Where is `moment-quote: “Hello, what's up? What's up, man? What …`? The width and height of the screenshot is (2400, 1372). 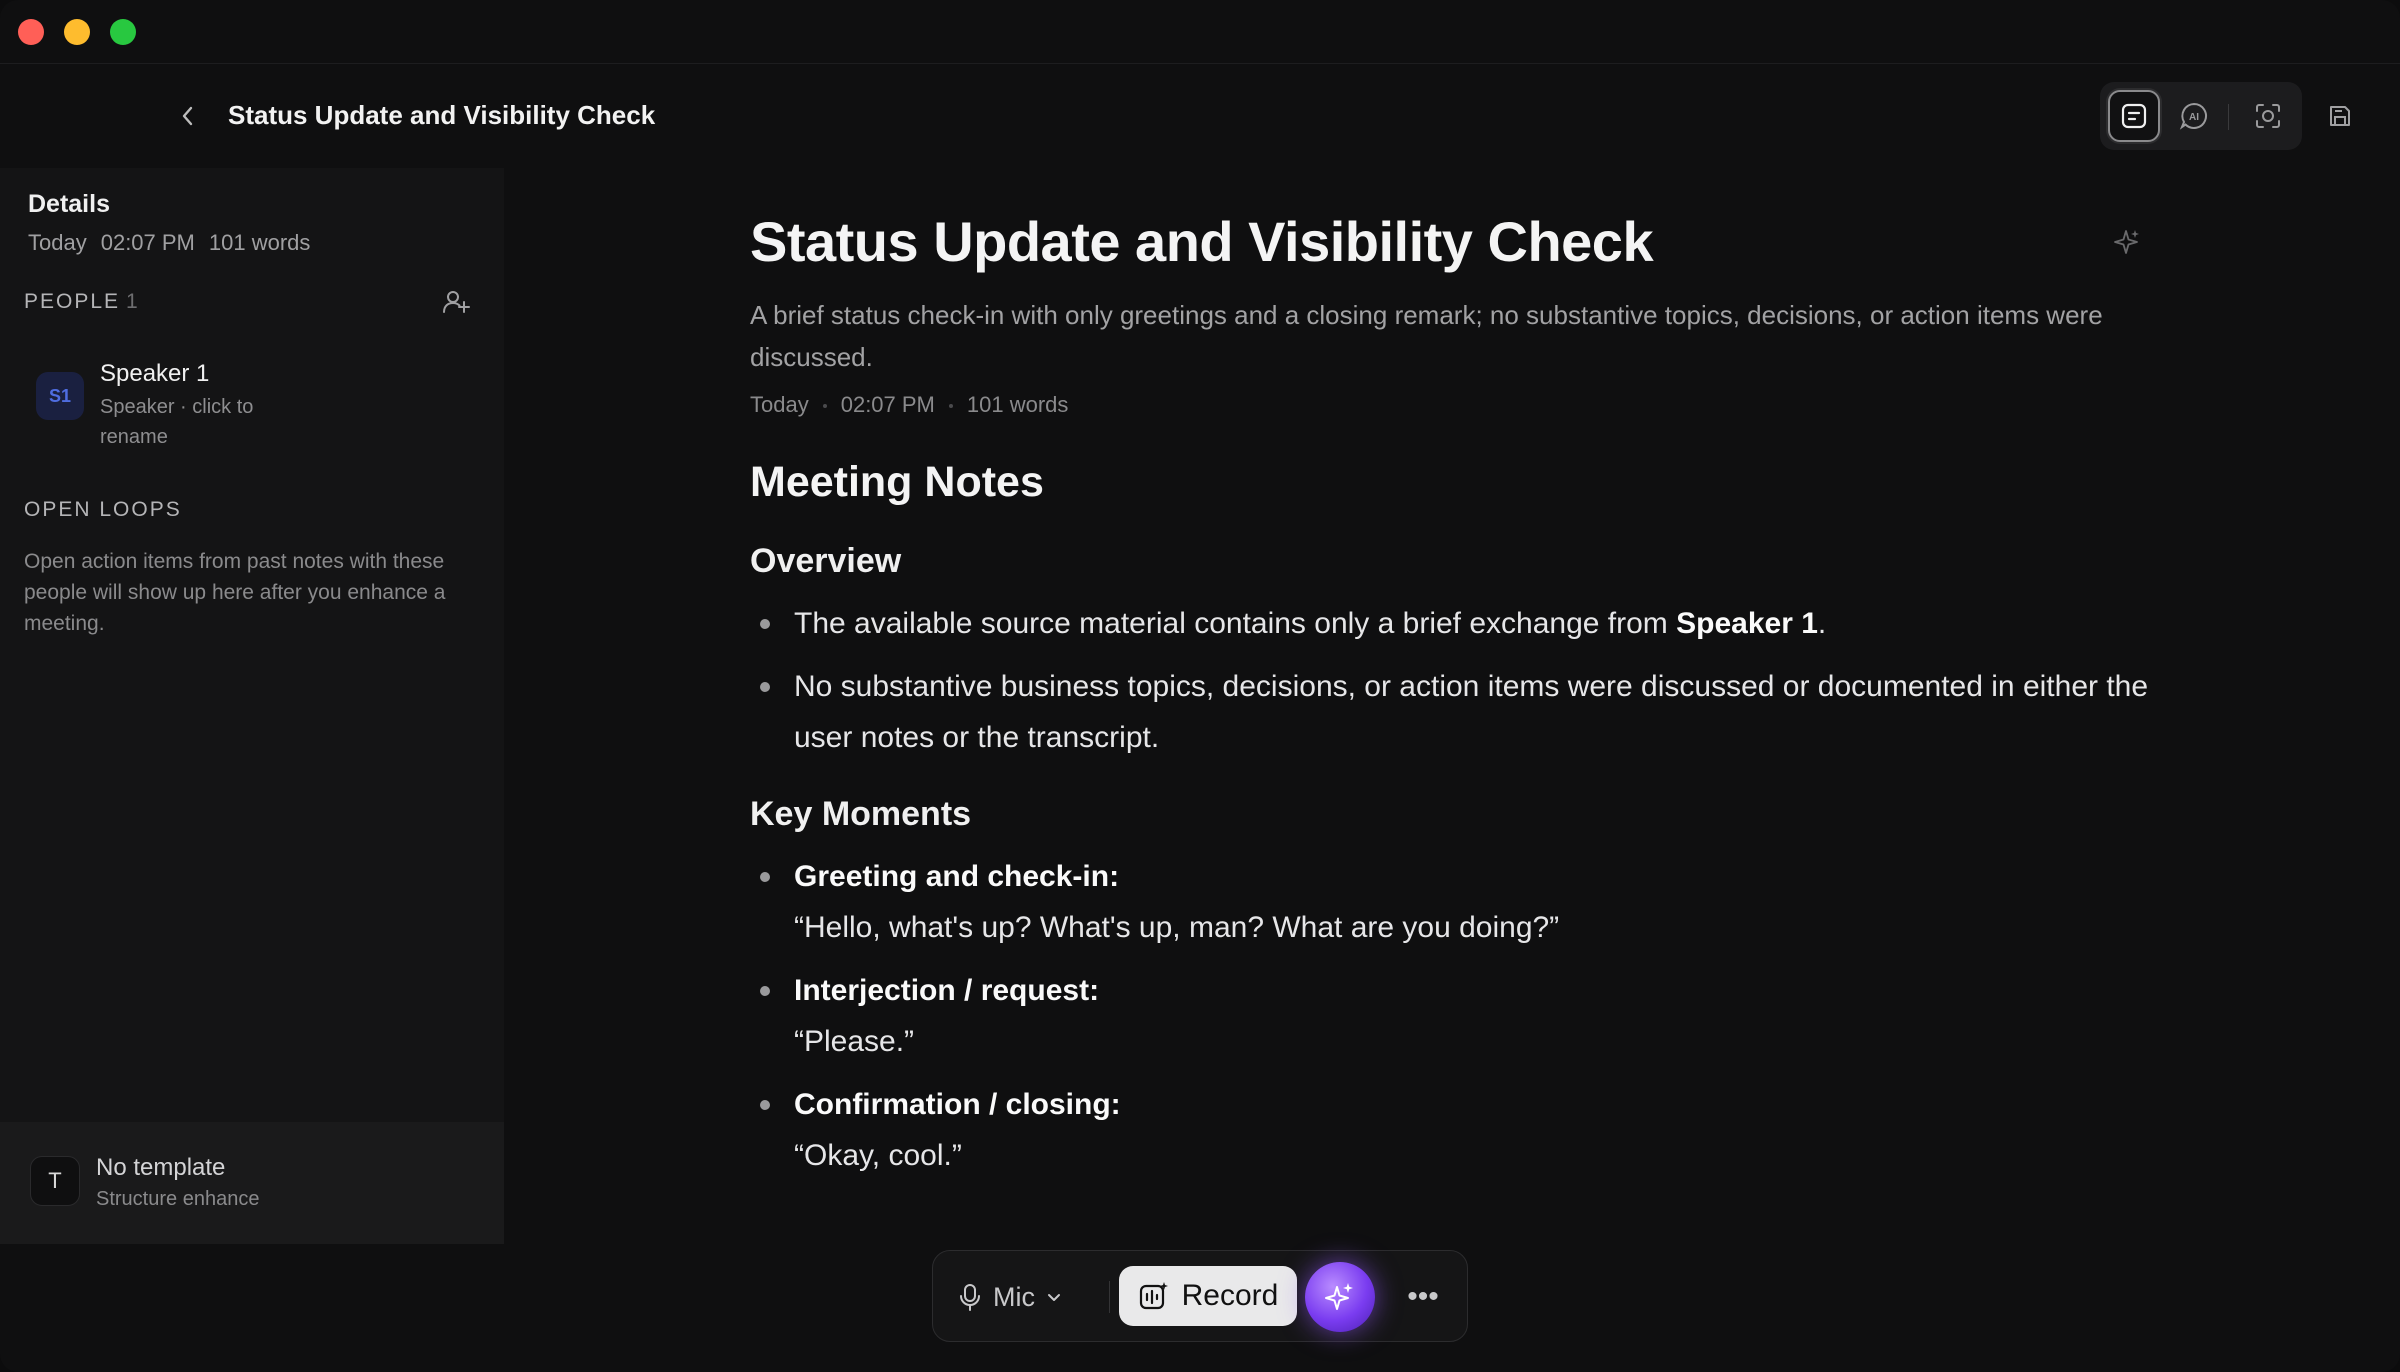 moment-quote: “Hello, what's up? What's up, man? What … is located at coordinates (1177, 927).